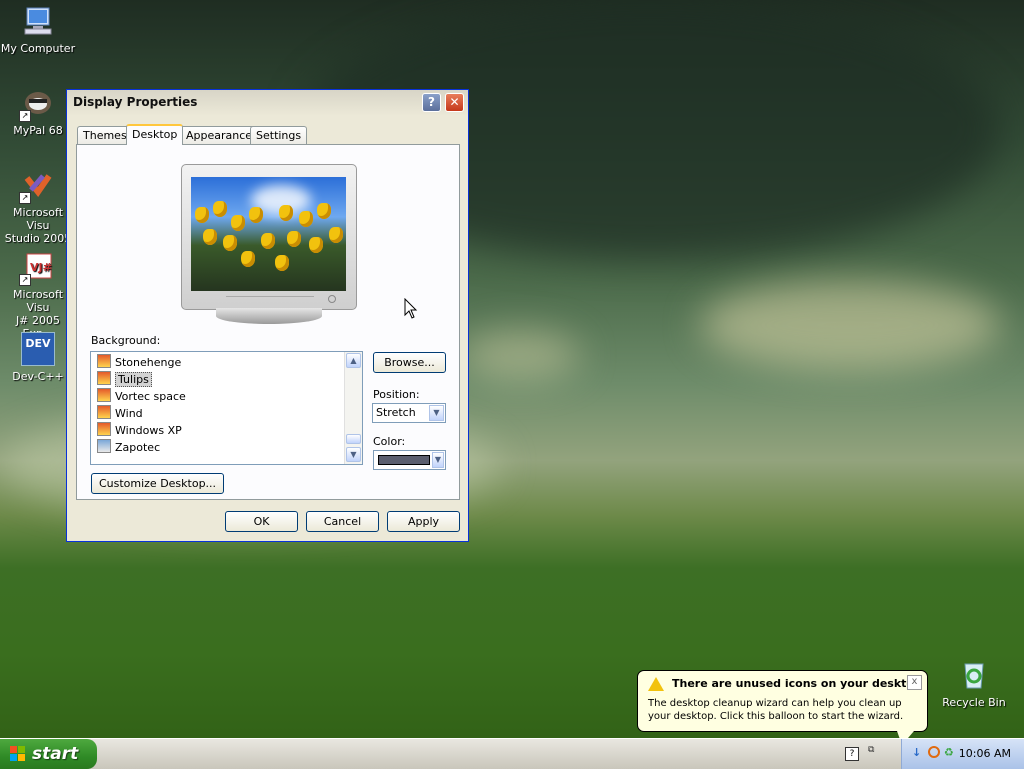 The width and height of the screenshot is (1024, 769). What do you see at coordinates (38, 238) in the screenshot?
I see `desktop-icon-label: Studio 2005` at bounding box center [38, 238].